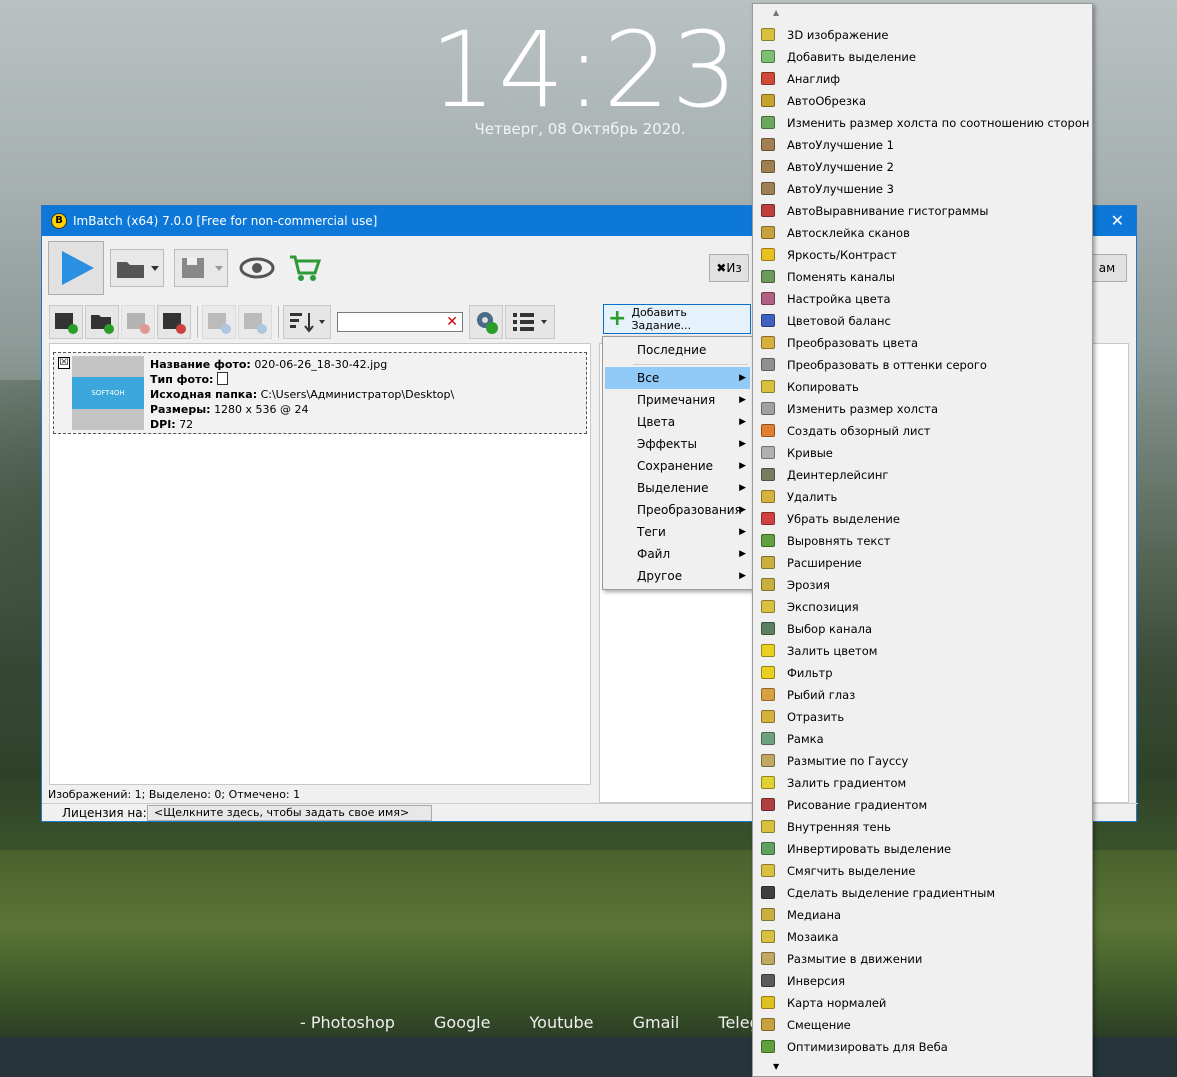 The width and height of the screenshot is (1177, 1077). I want to click on remove-image-icon, so click(138, 323).